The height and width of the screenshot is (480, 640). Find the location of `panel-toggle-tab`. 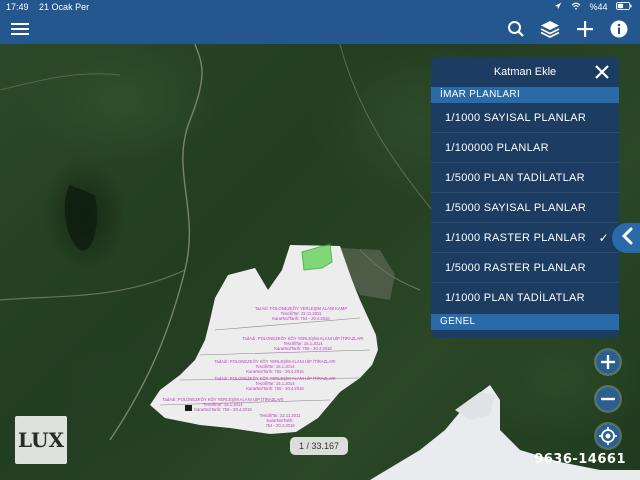

panel-toggle-tab is located at coordinates (626, 238).